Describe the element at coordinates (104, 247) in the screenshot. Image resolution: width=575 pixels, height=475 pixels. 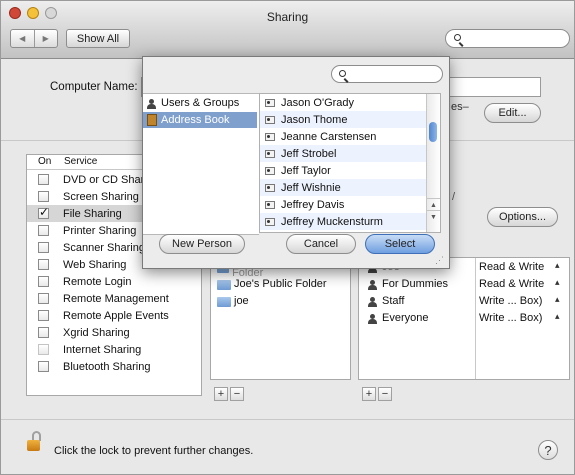
I see `service-label: Scanner Sharing` at that location.